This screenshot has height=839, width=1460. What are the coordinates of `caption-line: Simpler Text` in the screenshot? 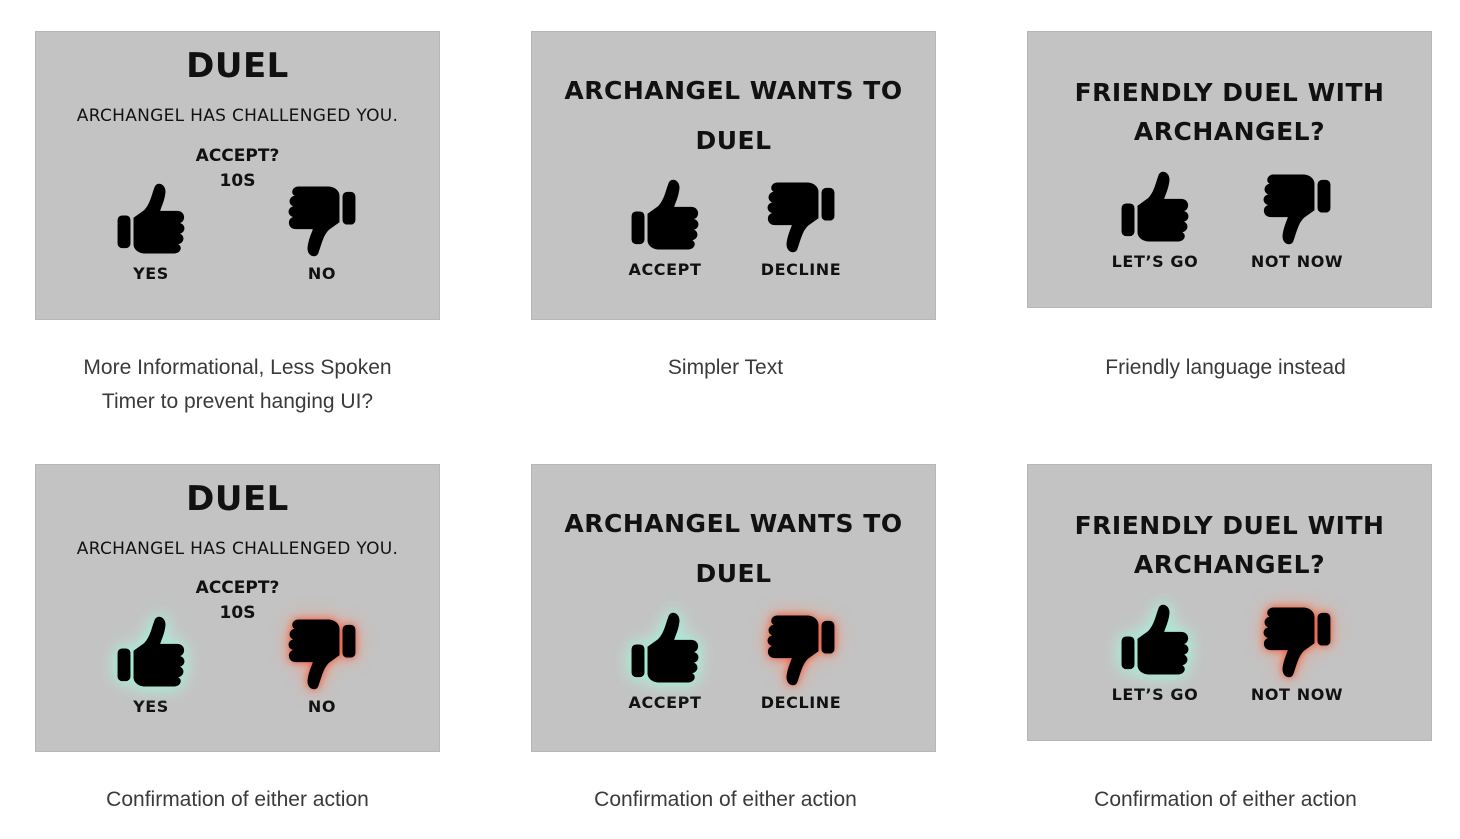 It's located at (725, 367).